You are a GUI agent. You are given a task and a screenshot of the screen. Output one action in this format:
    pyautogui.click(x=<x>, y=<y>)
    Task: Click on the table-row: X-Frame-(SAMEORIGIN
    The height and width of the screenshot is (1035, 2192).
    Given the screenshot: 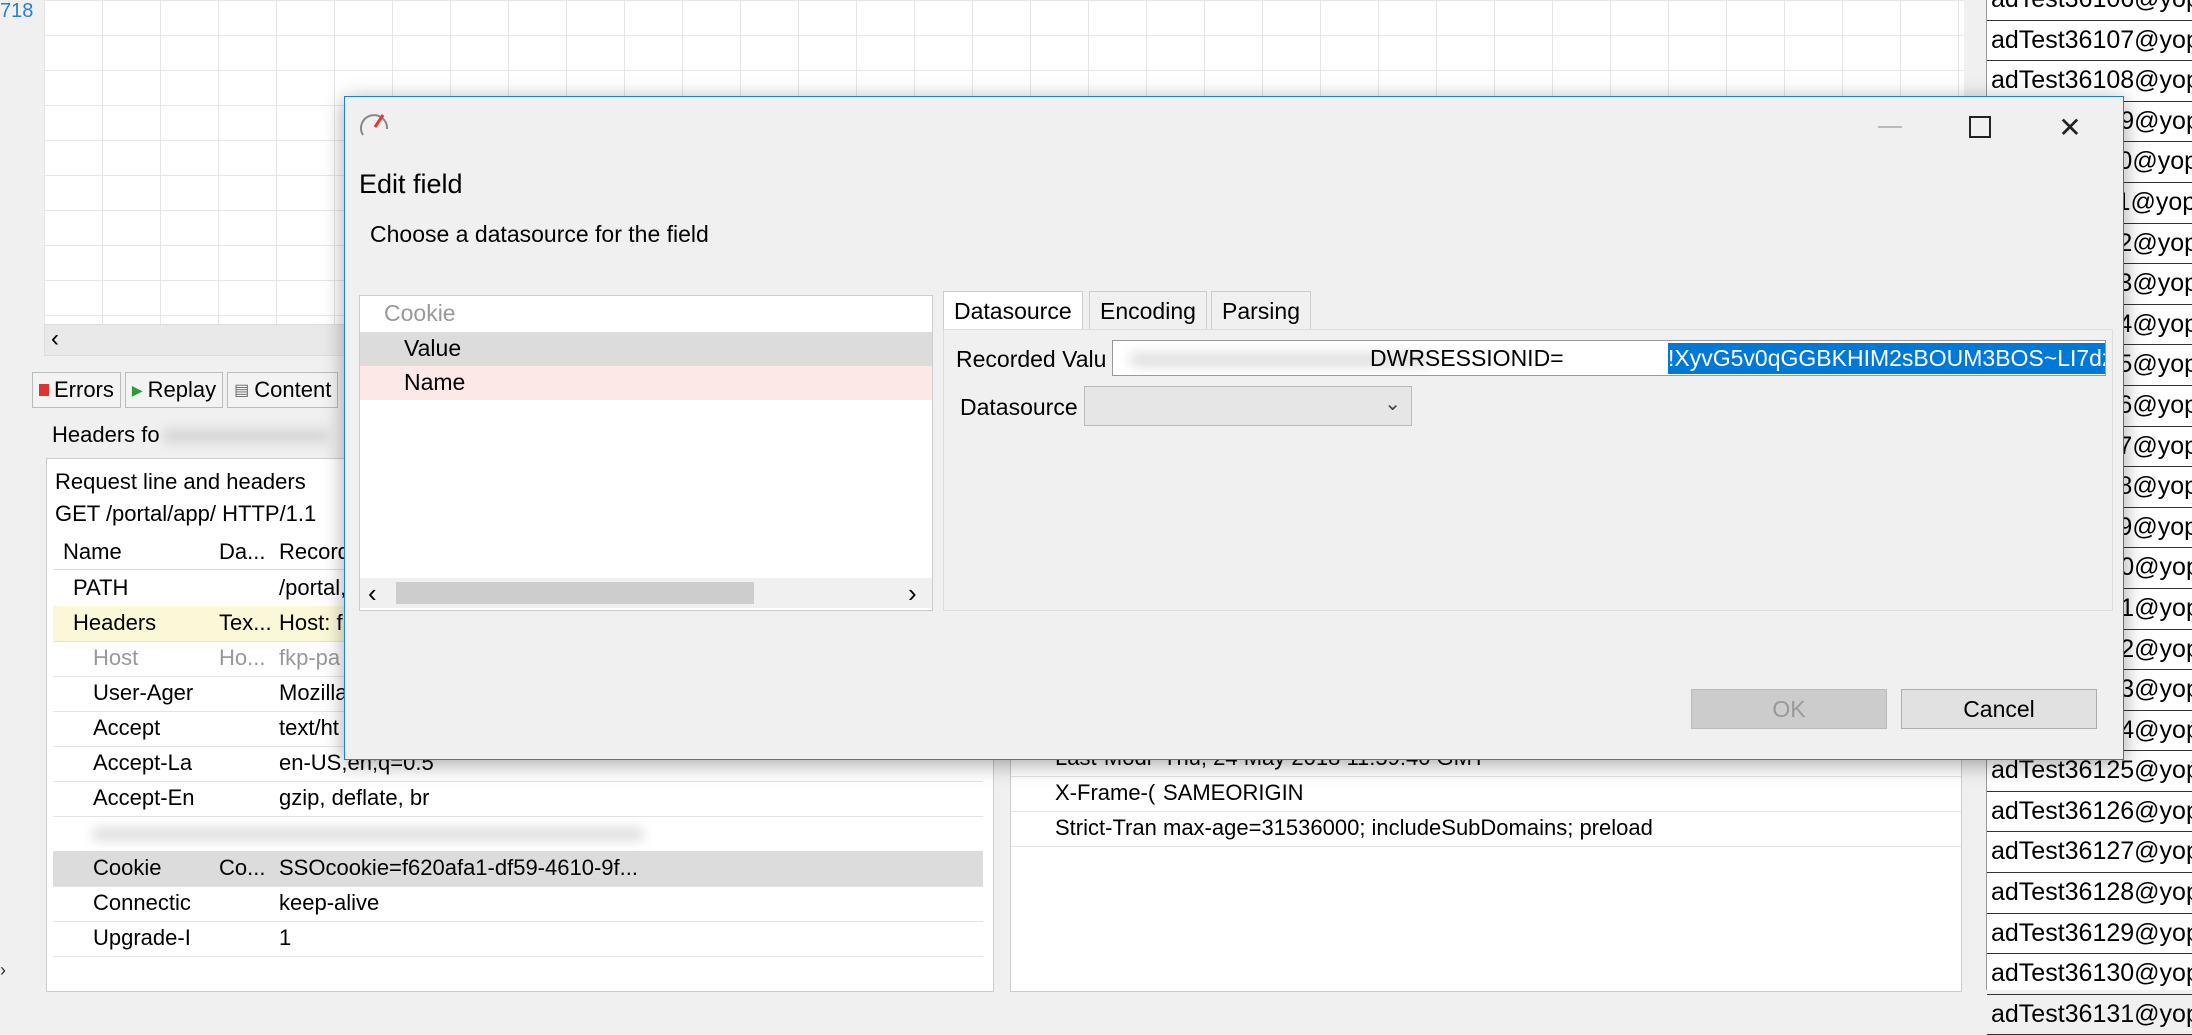 What is the action you would take?
    pyautogui.click(x=1486, y=794)
    